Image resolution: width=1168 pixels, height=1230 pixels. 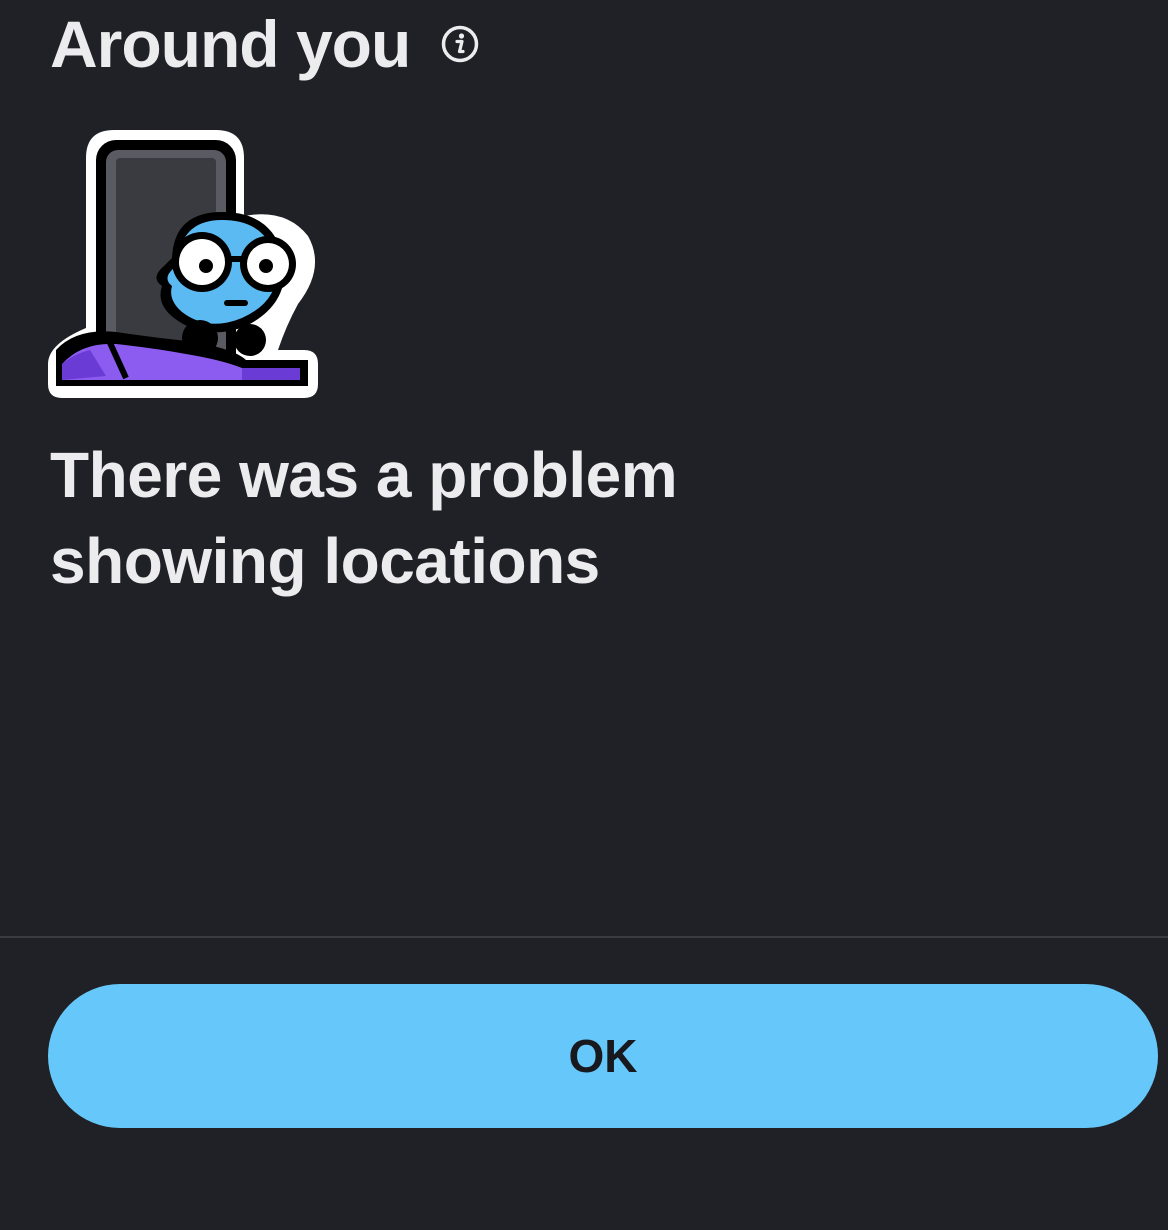 I want to click on divider, so click(x=584, y=937).